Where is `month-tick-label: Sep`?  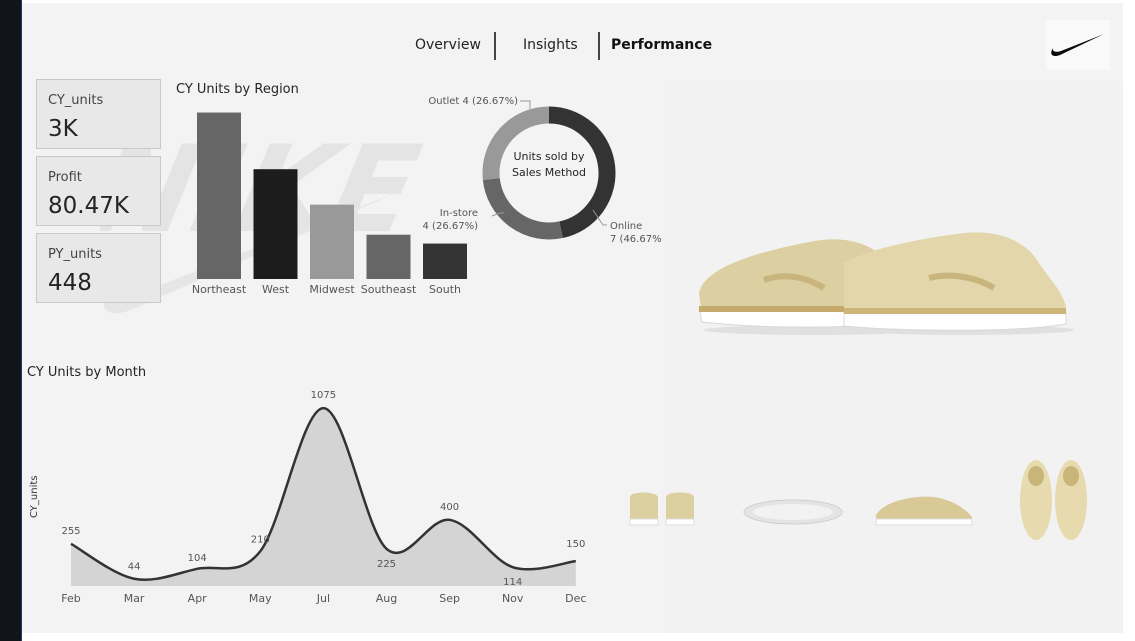
month-tick-label: Sep is located at coordinates (449, 598).